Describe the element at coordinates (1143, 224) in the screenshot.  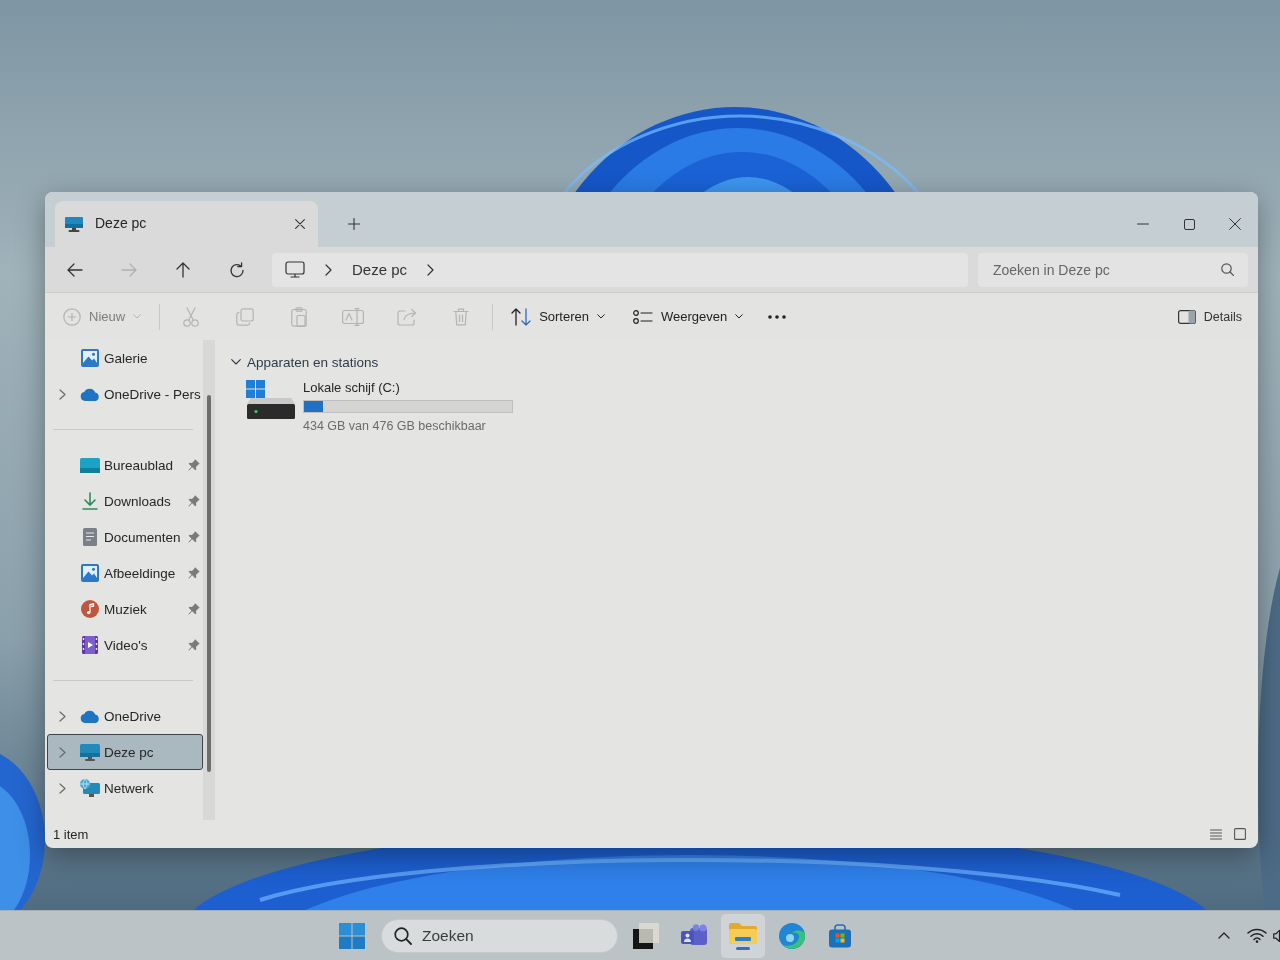
I see `minimize-icon` at that location.